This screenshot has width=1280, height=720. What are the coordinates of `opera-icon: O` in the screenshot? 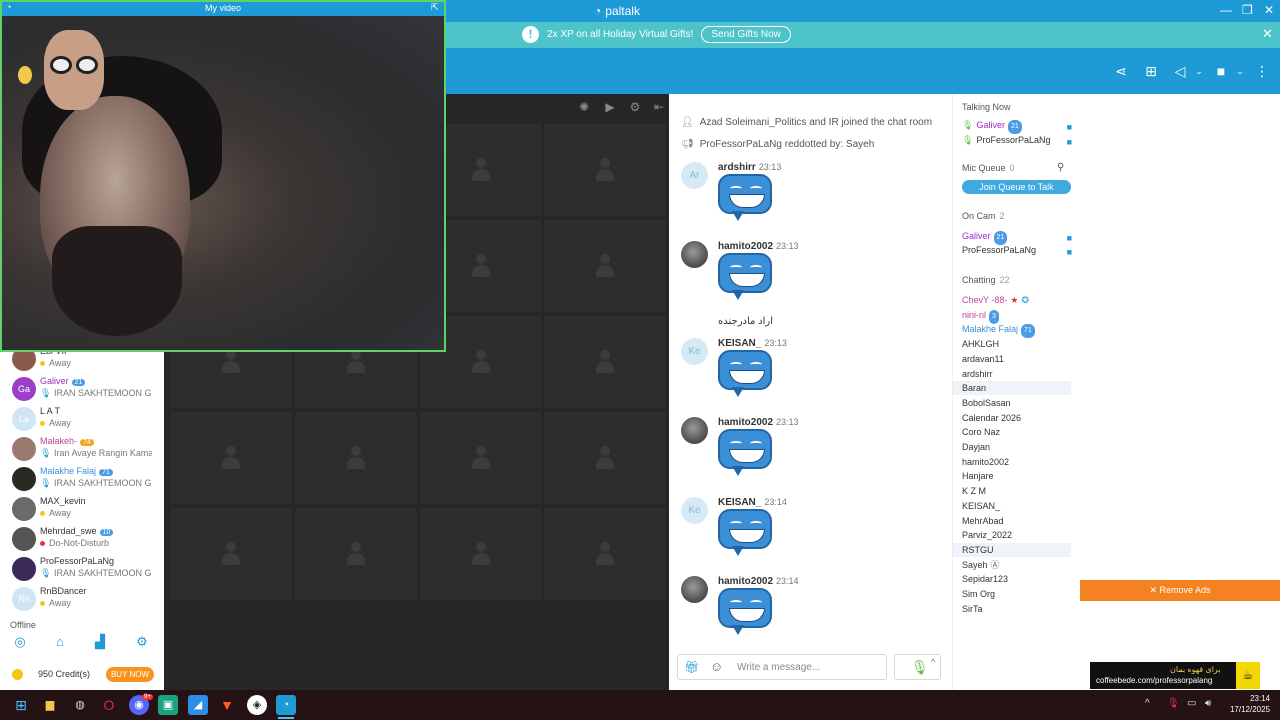 It's located at (109, 705).